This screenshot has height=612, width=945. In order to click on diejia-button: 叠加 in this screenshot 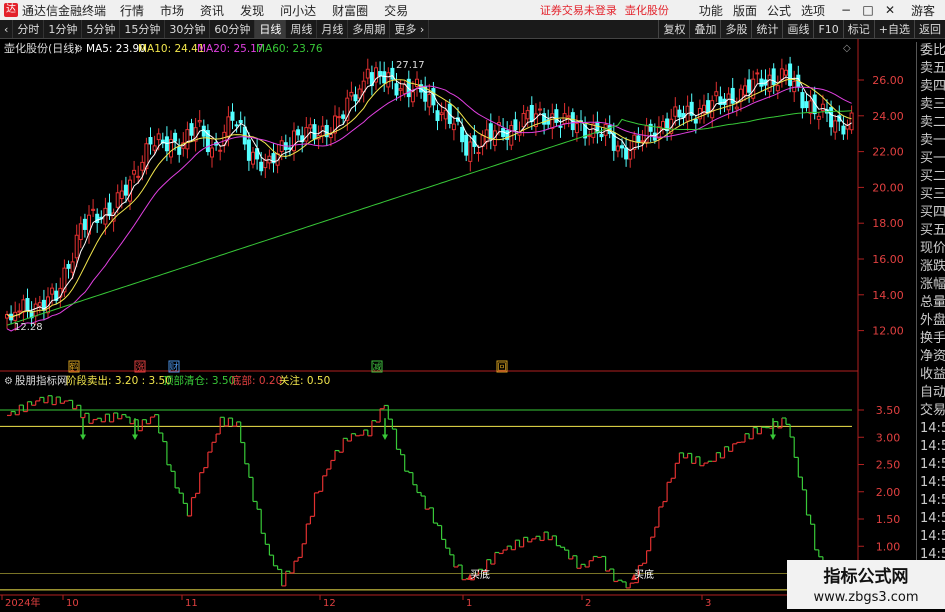, I will do `click(704, 29)`.